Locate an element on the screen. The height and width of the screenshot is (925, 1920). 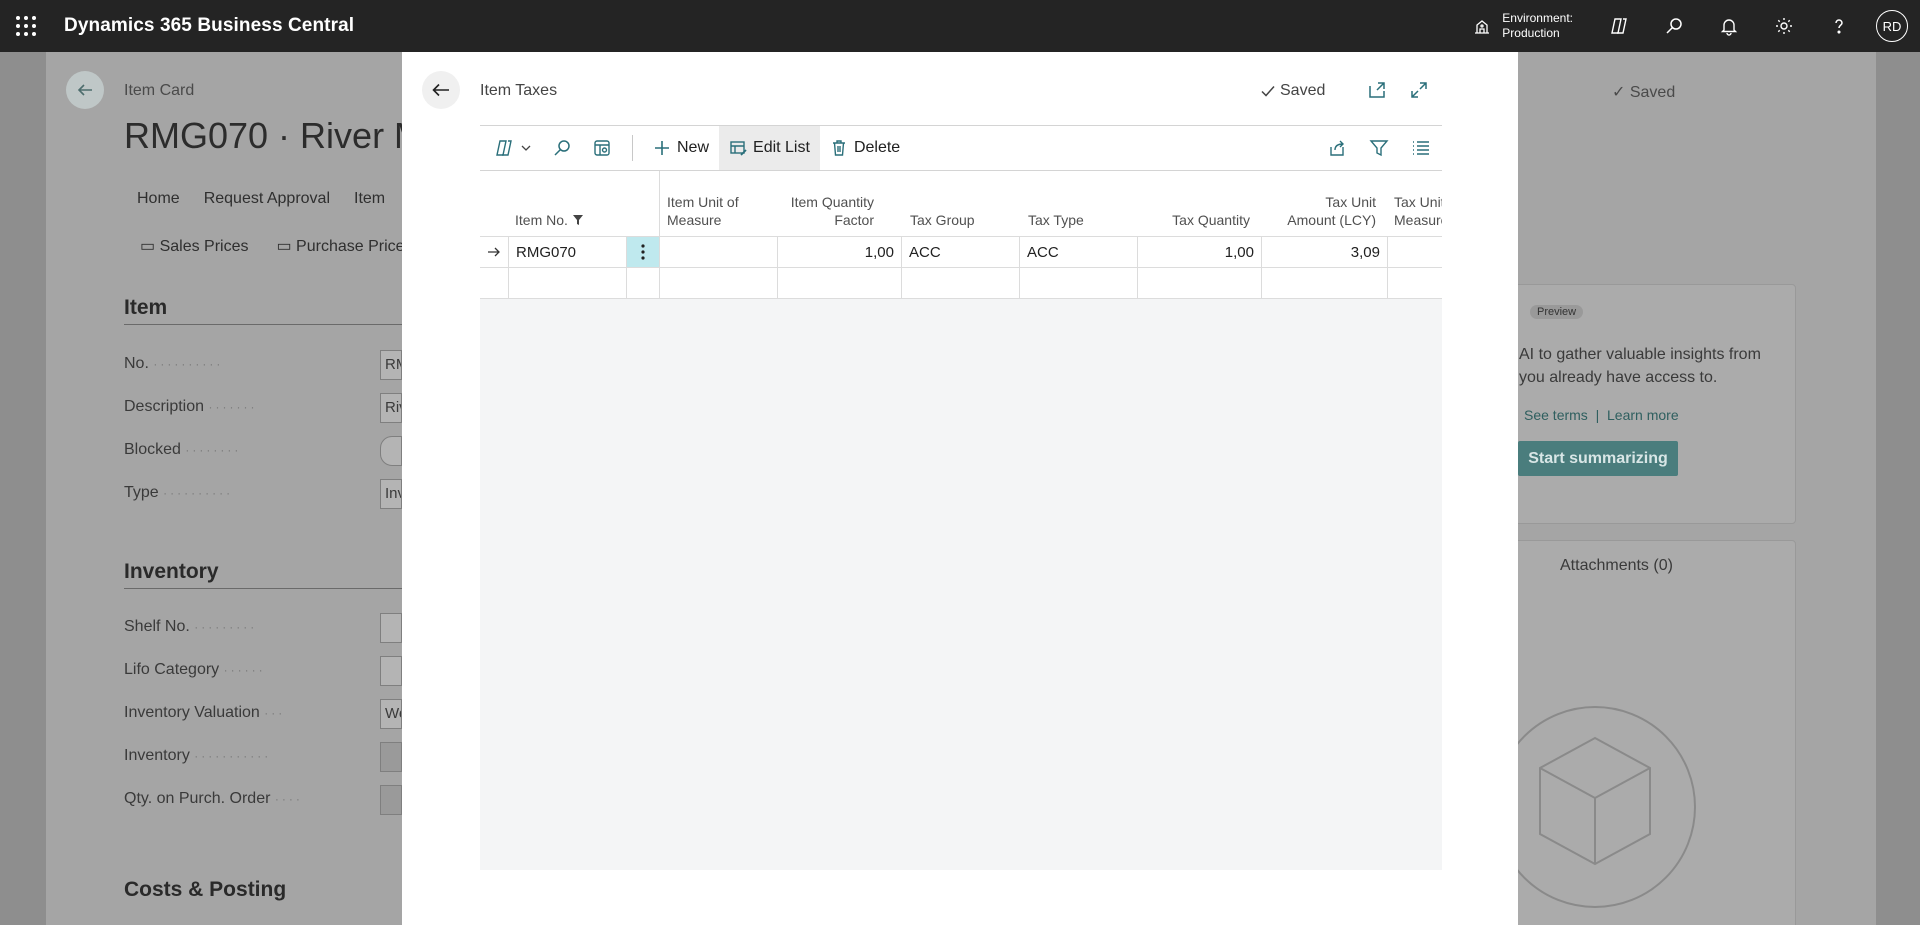
toolbar-separator is located at coordinates (632, 148).